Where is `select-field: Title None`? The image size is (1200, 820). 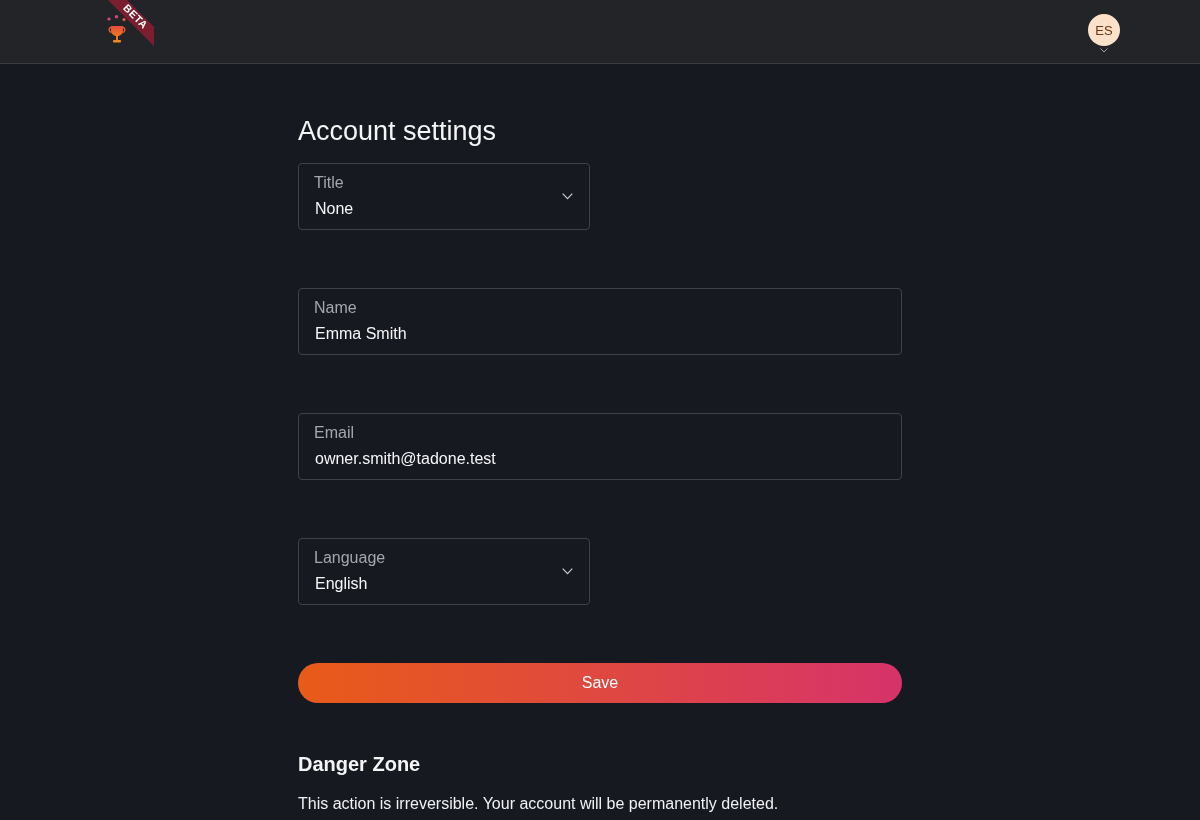 select-field: Title None is located at coordinates (444, 196).